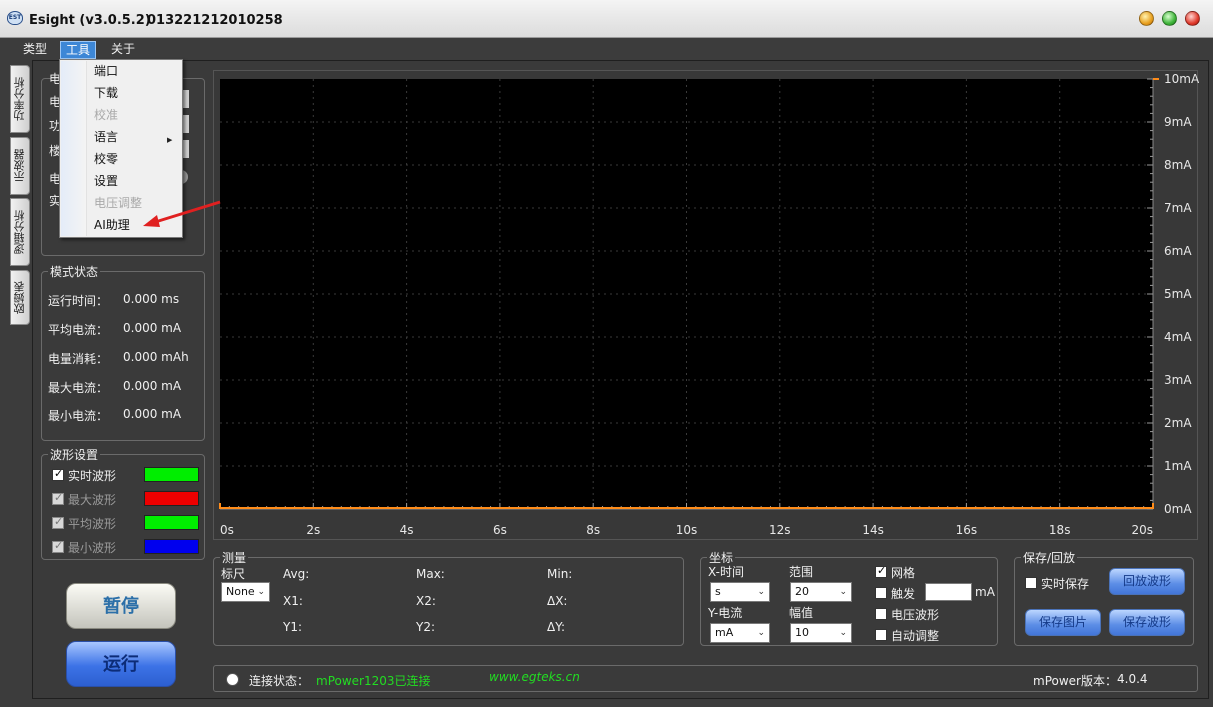 The width and height of the screenshot is (1213, 707). What do you see at coordinates (58, 546) in the screenshot?
I see `min-wave-checkbox` at bounding box center [58, 546].